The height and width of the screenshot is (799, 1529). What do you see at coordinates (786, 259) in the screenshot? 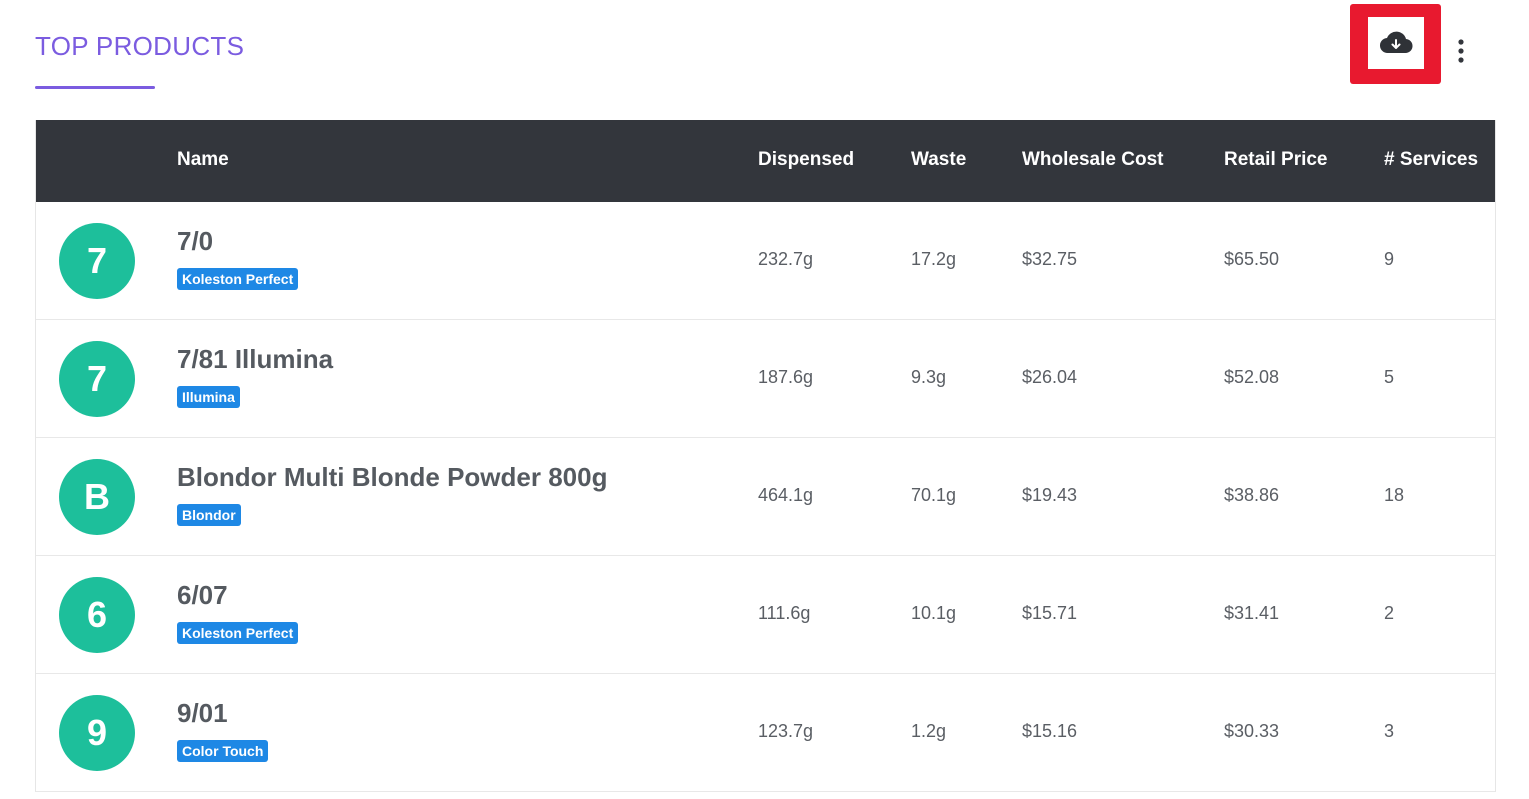
I see `dispensed-value: 232.7g` at bounding box center [786, 259].